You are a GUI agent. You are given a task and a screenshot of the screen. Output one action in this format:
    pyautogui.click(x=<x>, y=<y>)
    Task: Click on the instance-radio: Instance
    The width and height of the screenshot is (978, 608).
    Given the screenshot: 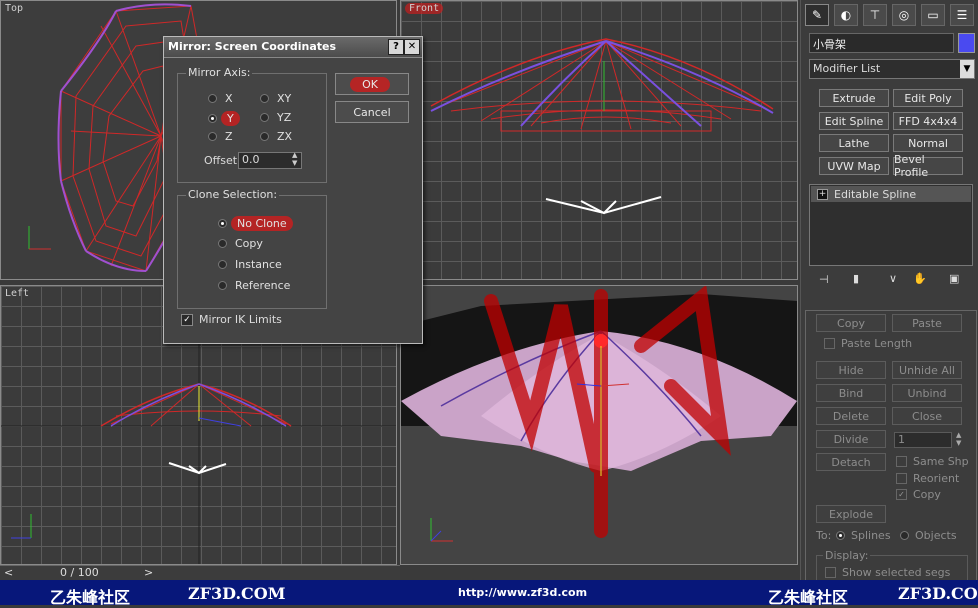 What is the action you would take?
    pyautogui.click(x=250, y=264)
    